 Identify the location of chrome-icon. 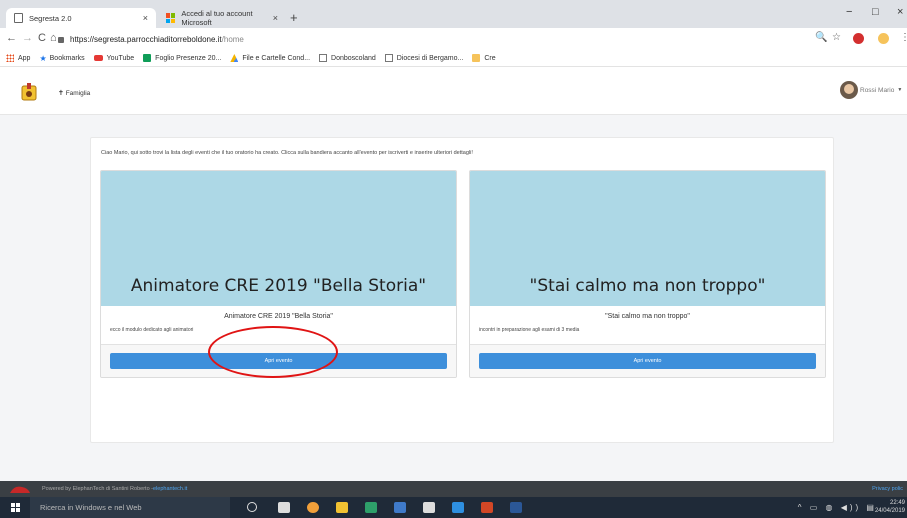
(313, 507).